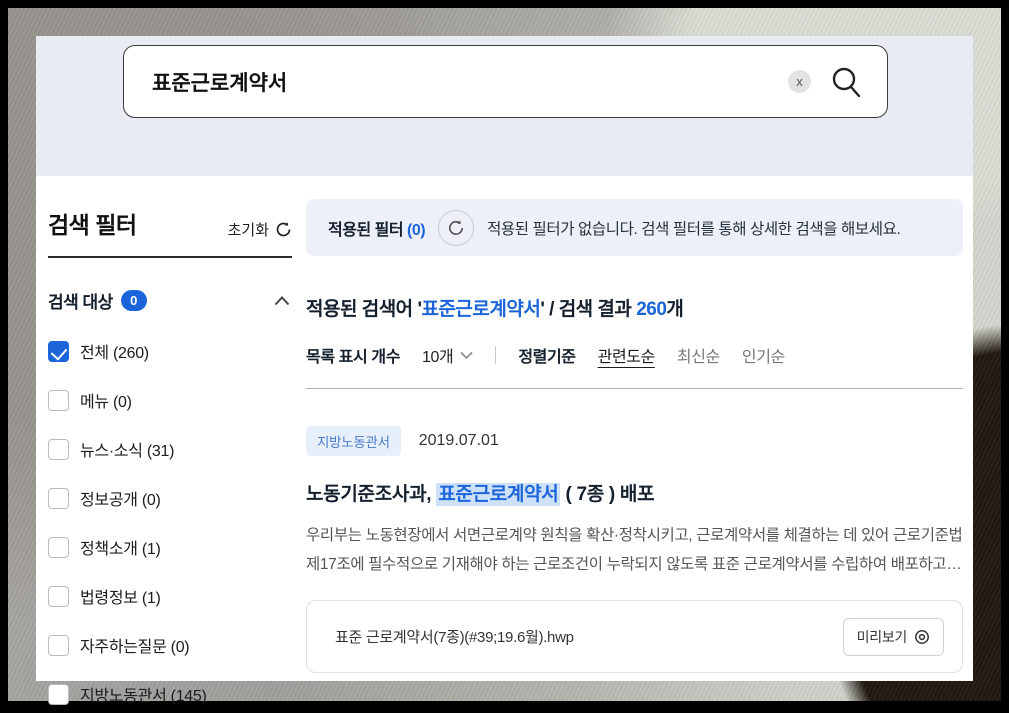  I want to click on reset-label: 초기화, so click(248, 230).